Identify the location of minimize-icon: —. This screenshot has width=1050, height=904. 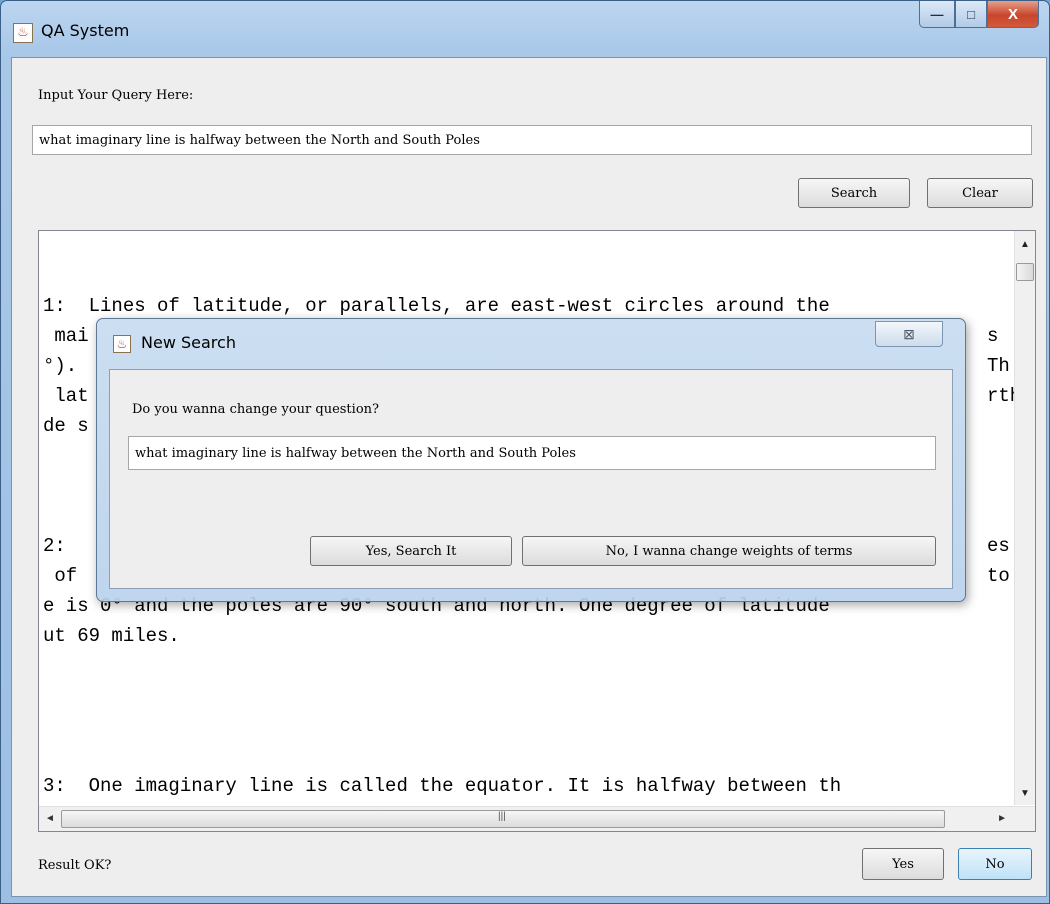
(937, 14).